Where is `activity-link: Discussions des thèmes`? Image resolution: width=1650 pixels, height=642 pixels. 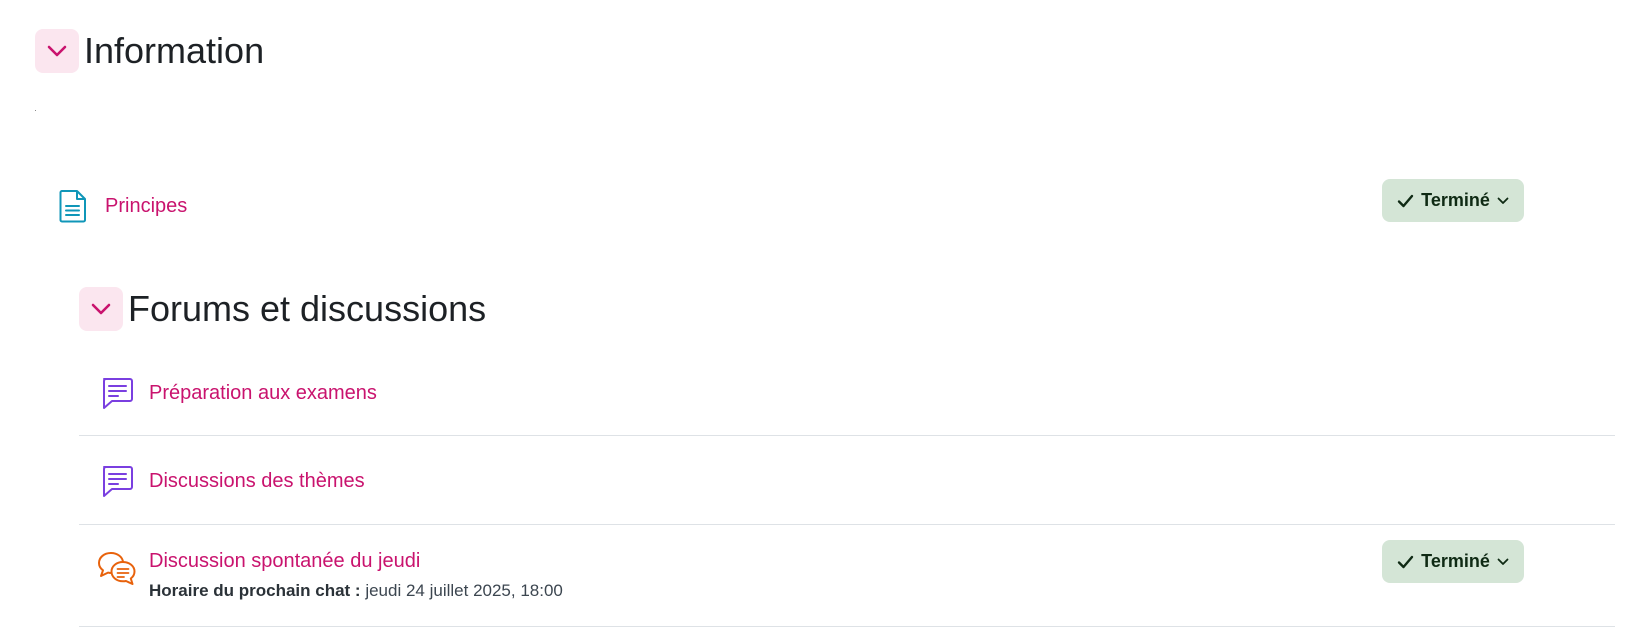
activity-link: Discussions des thèmes is located at coordinates (257, 481).